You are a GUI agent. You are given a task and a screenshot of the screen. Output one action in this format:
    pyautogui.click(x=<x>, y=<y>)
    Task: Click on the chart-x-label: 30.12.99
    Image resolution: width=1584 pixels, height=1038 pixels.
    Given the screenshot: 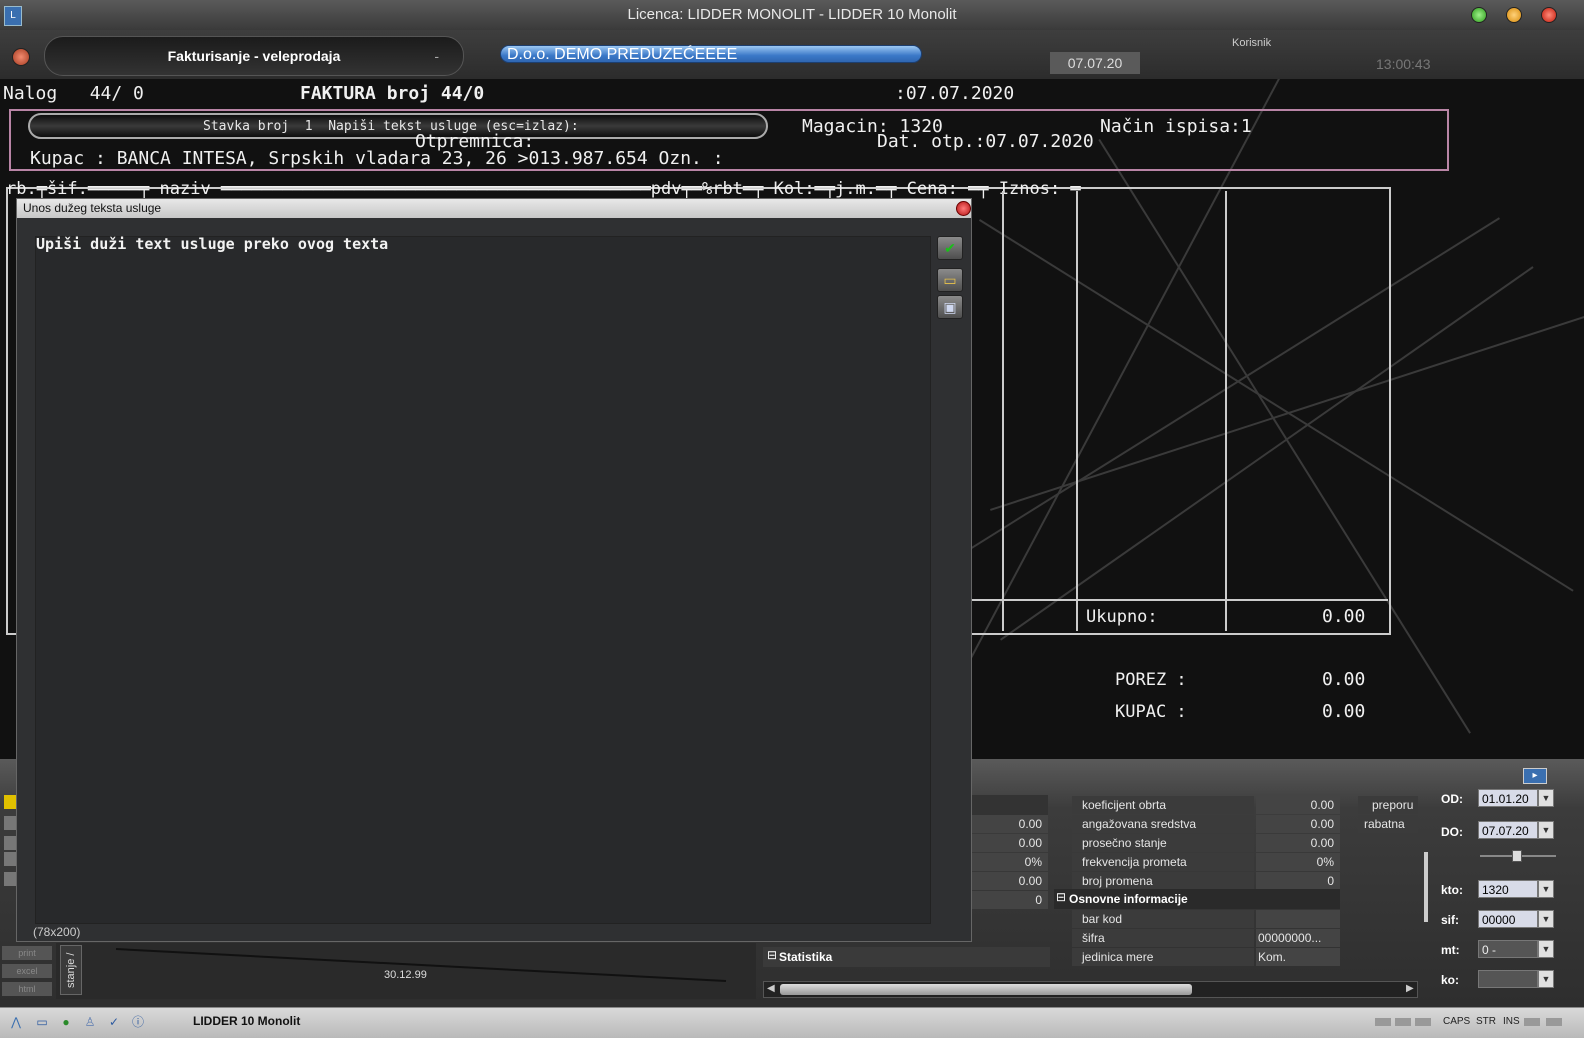 What is the action you would take?
    pyautogui.click(x=405, y=975)
    